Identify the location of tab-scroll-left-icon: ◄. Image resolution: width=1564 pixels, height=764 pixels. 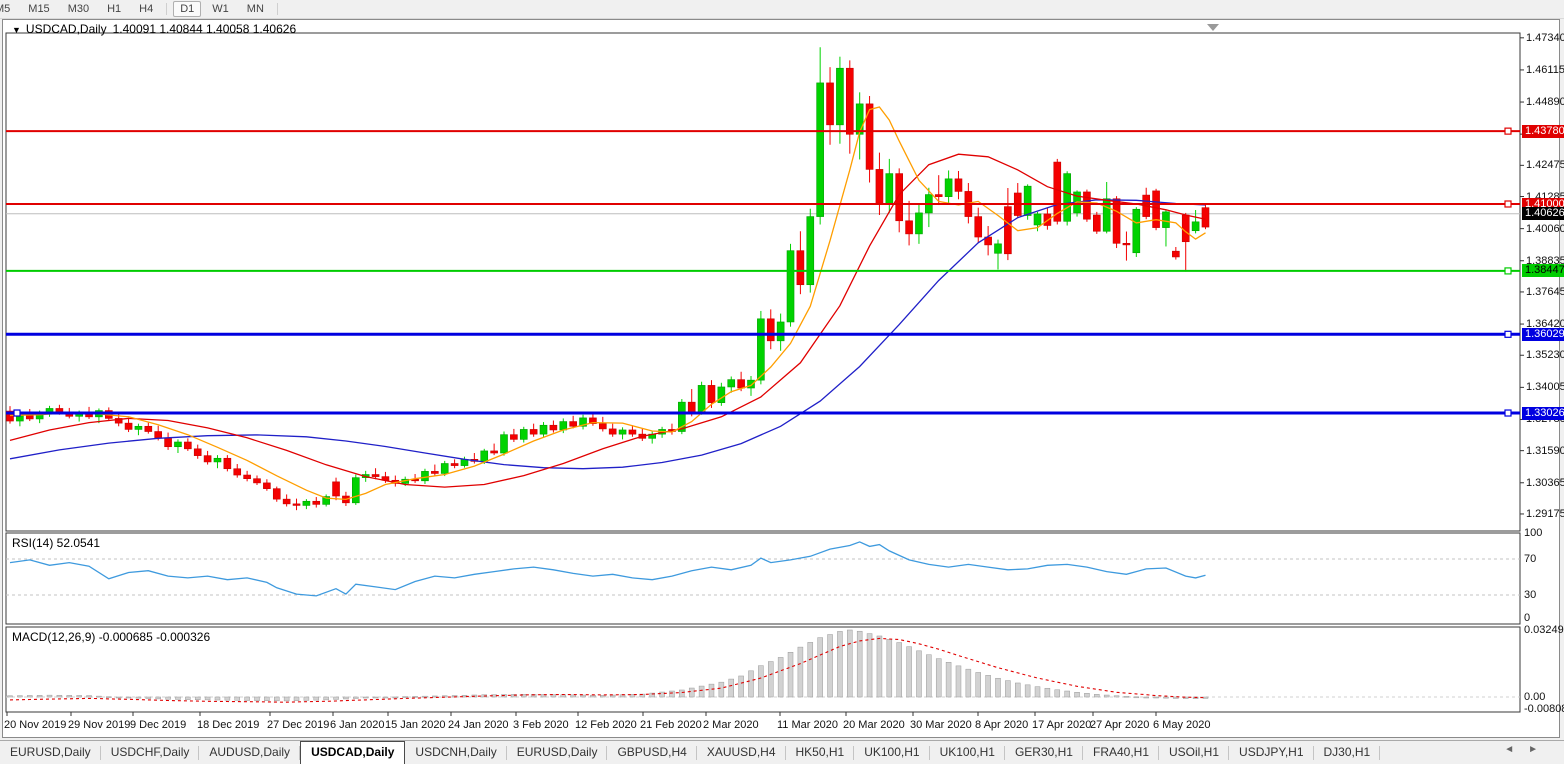
(1516, 749).